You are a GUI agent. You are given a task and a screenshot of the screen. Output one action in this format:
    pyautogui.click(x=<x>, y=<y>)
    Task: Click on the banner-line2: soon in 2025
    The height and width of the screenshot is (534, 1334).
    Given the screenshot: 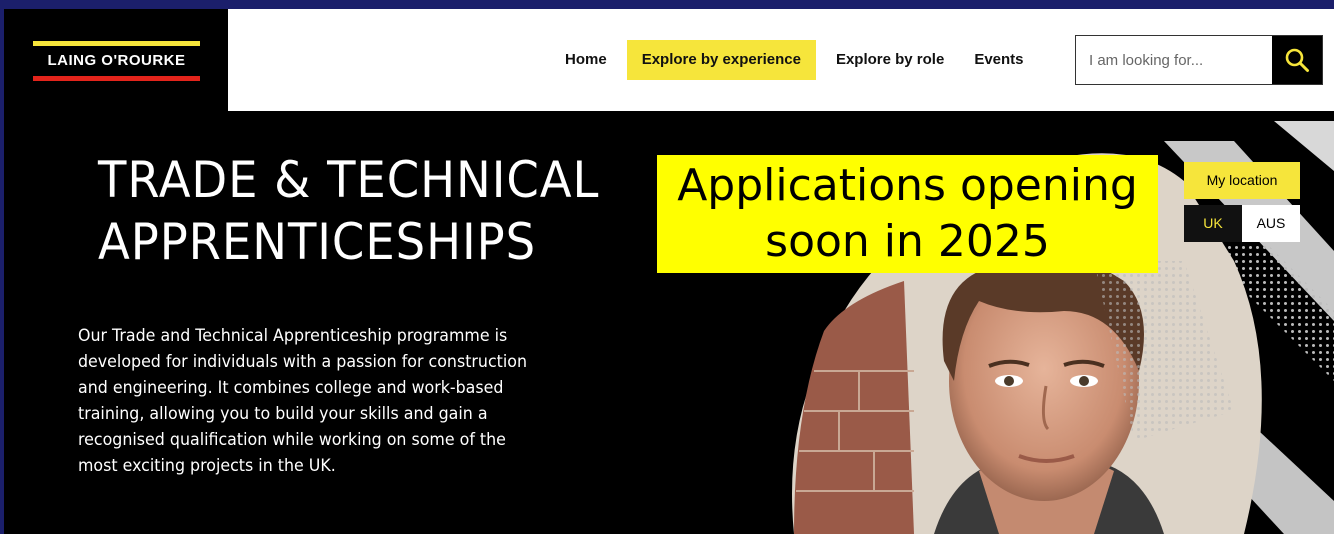 What is the action you would take?
    pyautogui.click(x=907, y=241)
    